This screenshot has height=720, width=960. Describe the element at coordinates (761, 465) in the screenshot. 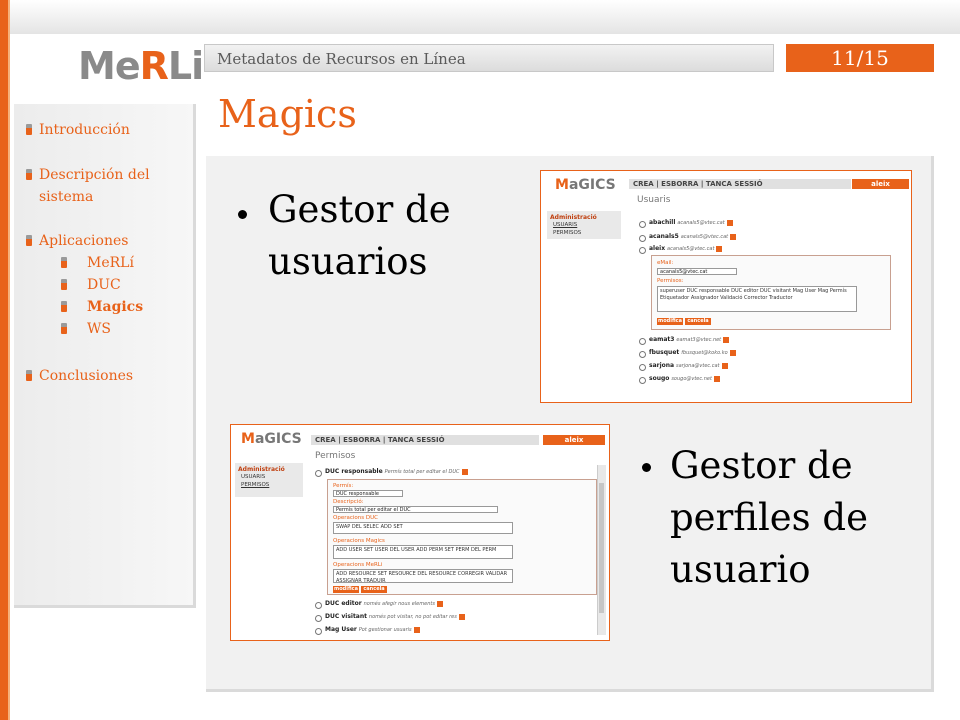

I see `bullet-profiles-line1: Gestor de` at that location.